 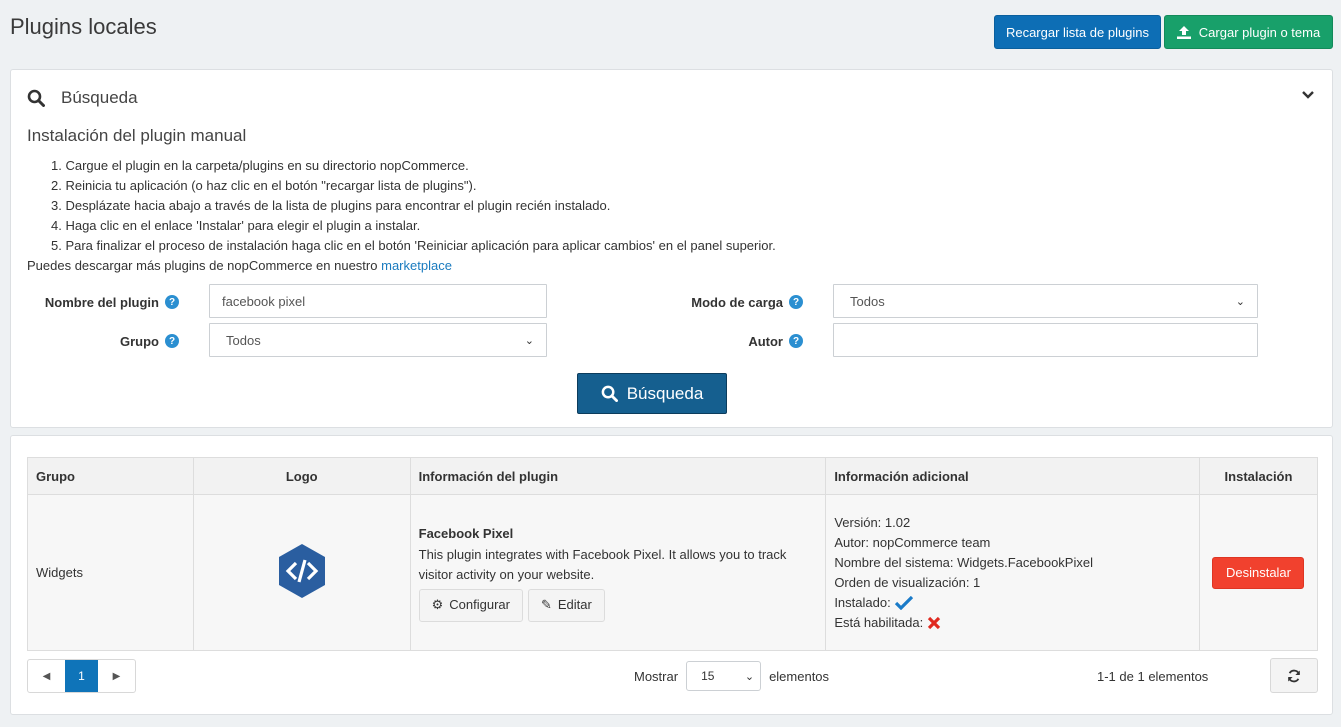 I want to click on plugin-name: Facebook Pixel, so click(x=466, y=533).